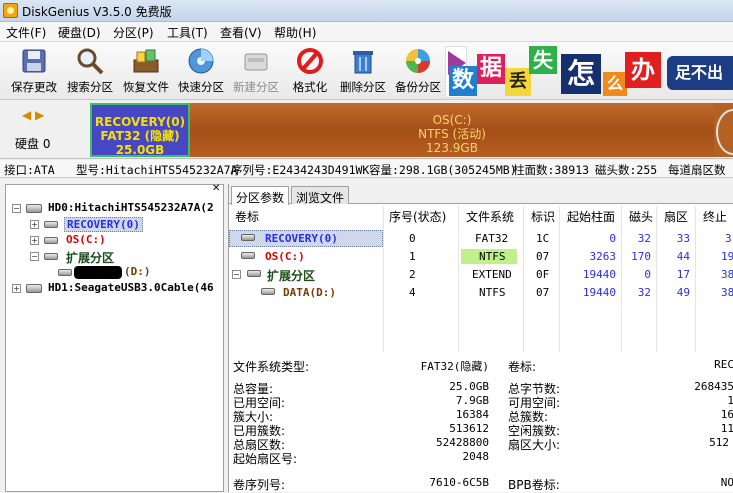 The width and height of the screenshot is (733, 493). Describe the element at coordinates (641, 216) in the screenshot. I see `col-header-head: 磁头` at that location.